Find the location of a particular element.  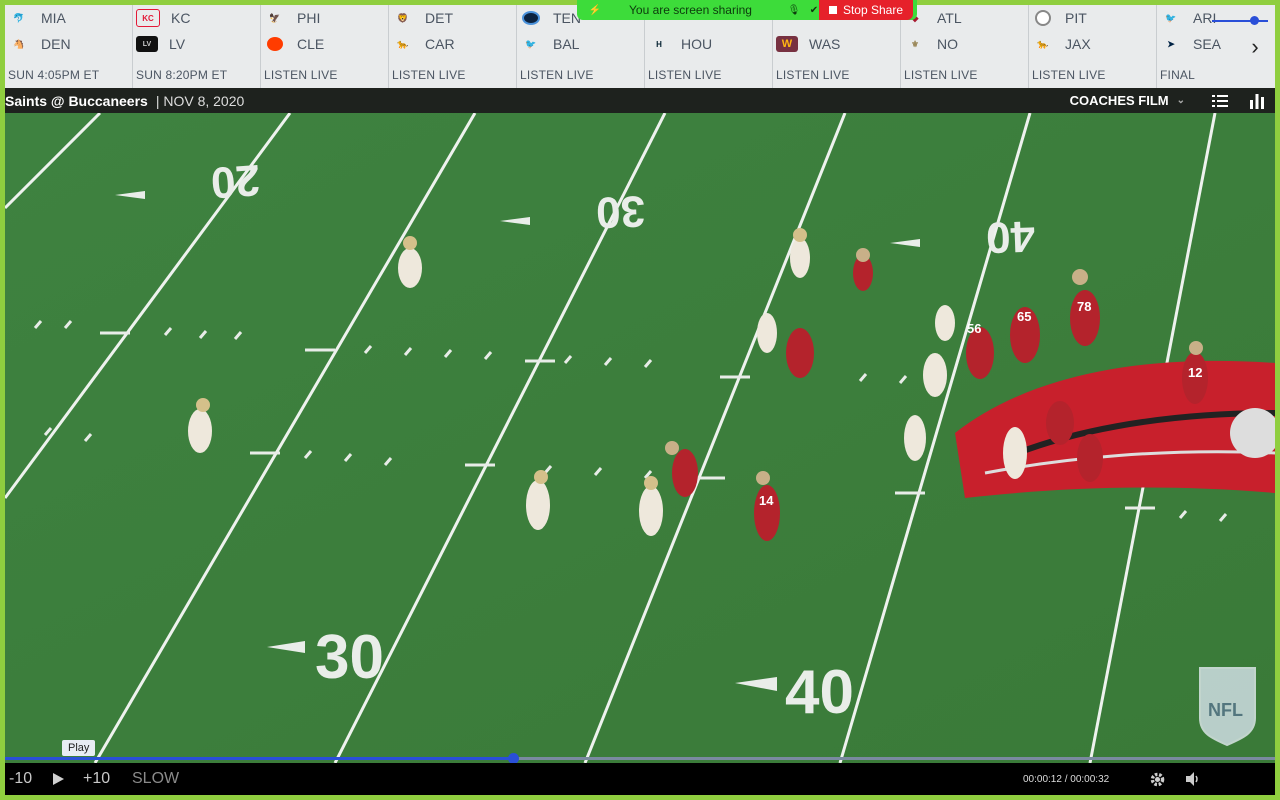

play-icon is located at coordinates (58, 779).